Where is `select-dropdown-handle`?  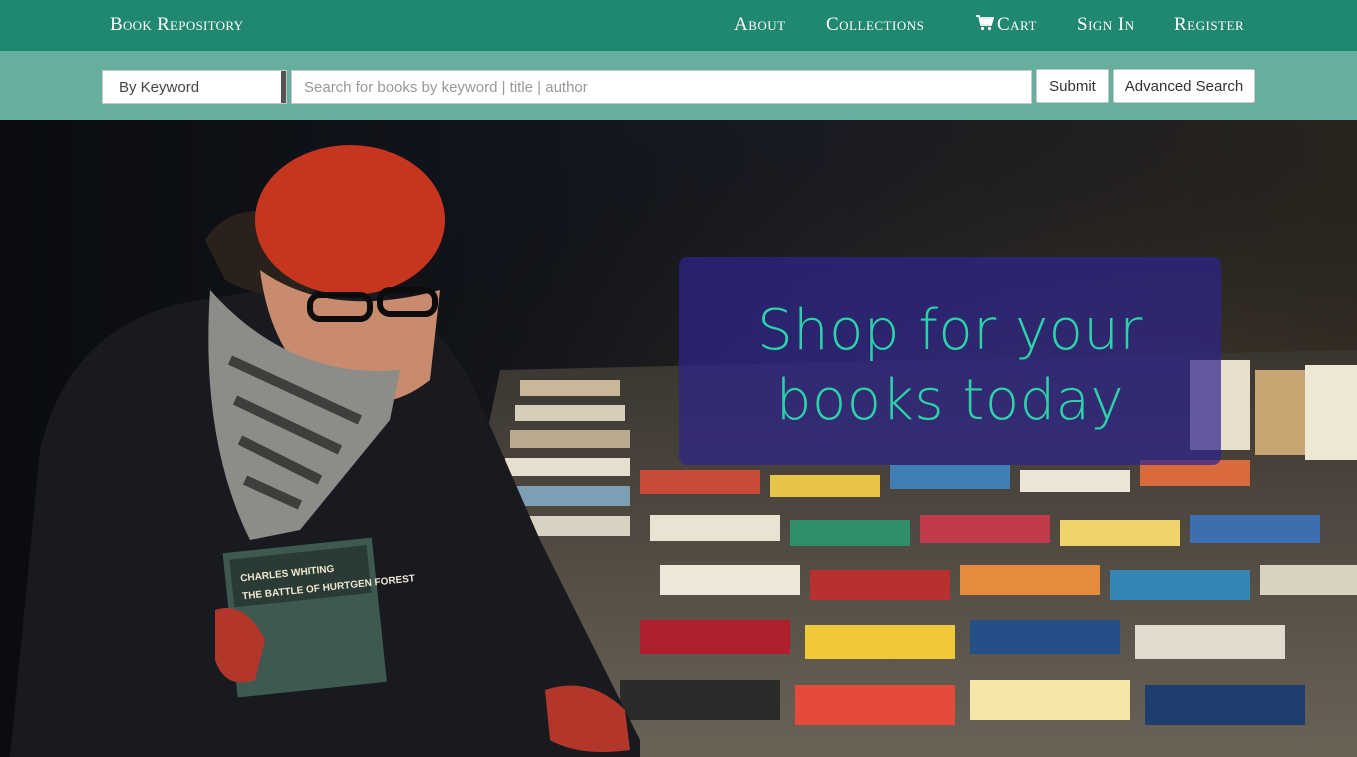 select-dropdown-handle is located at coordinates (283, 87).